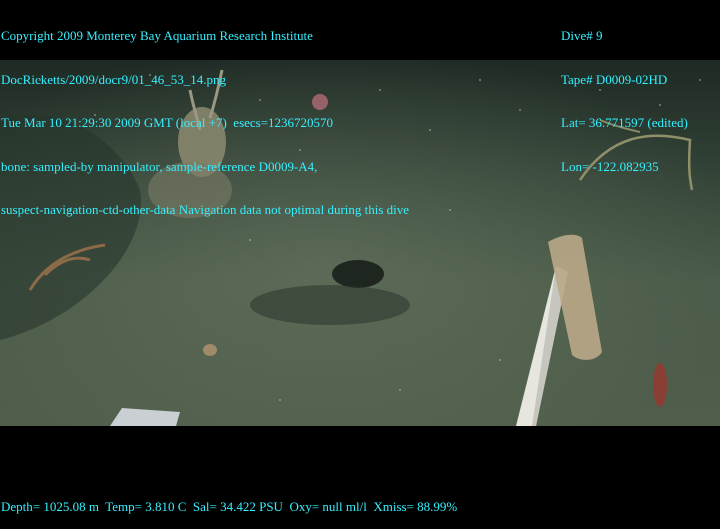 The image size is (720, 529). What do you see at coordinates (624, 122) in the screenshot?
I see `latitude-text: Lat= 36.771597 (edited)` at bounding box center [624, 122].